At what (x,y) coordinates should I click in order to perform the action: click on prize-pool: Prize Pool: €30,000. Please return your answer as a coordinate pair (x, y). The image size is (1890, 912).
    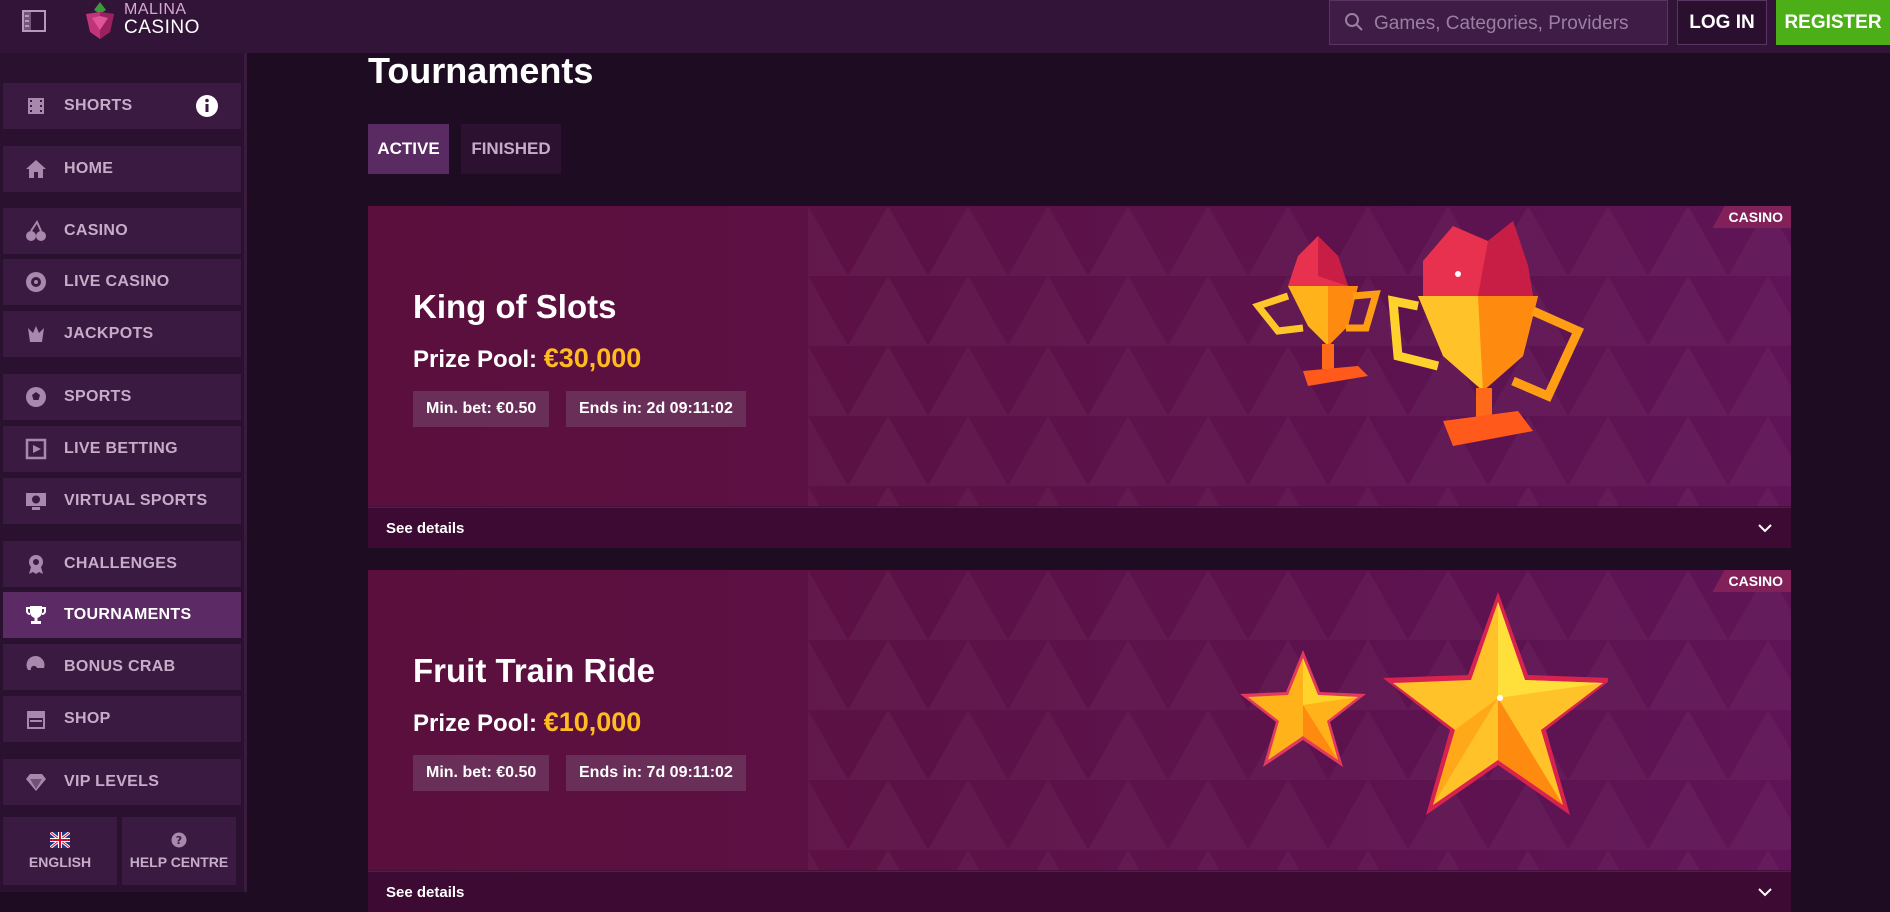
    Looking at the image, I should click on (527, 358).